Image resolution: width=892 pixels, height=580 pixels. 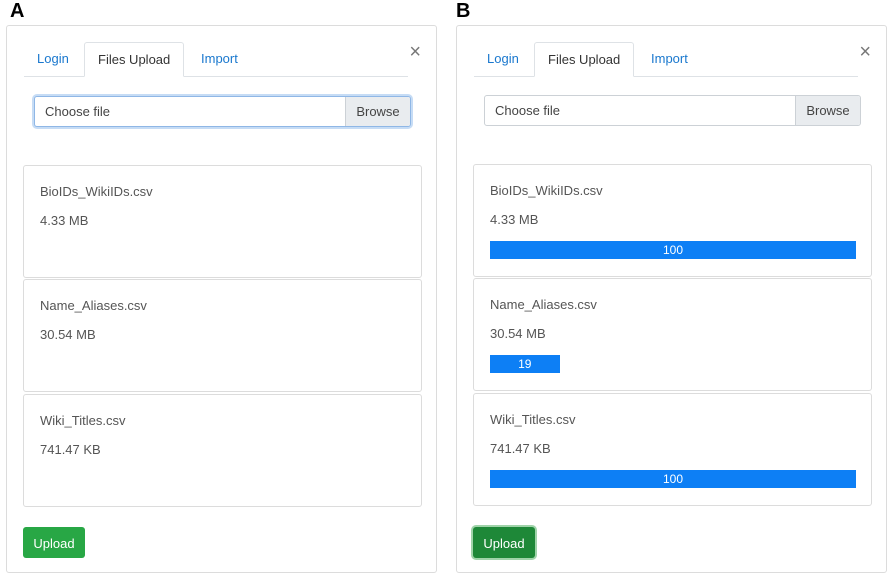 I want to click on file-card: Name_Aliases.csv 30.54 MB 19, so click(x=672, y=334).